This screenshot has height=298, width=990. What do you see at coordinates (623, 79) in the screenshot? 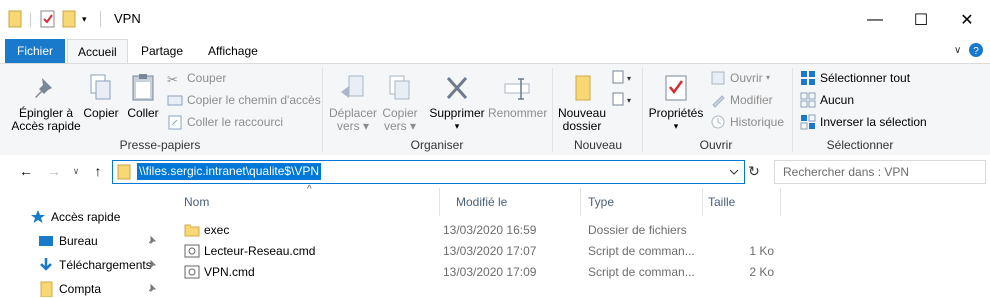
I see `new-item-icon: ▾` at bounding box center [623, 79].